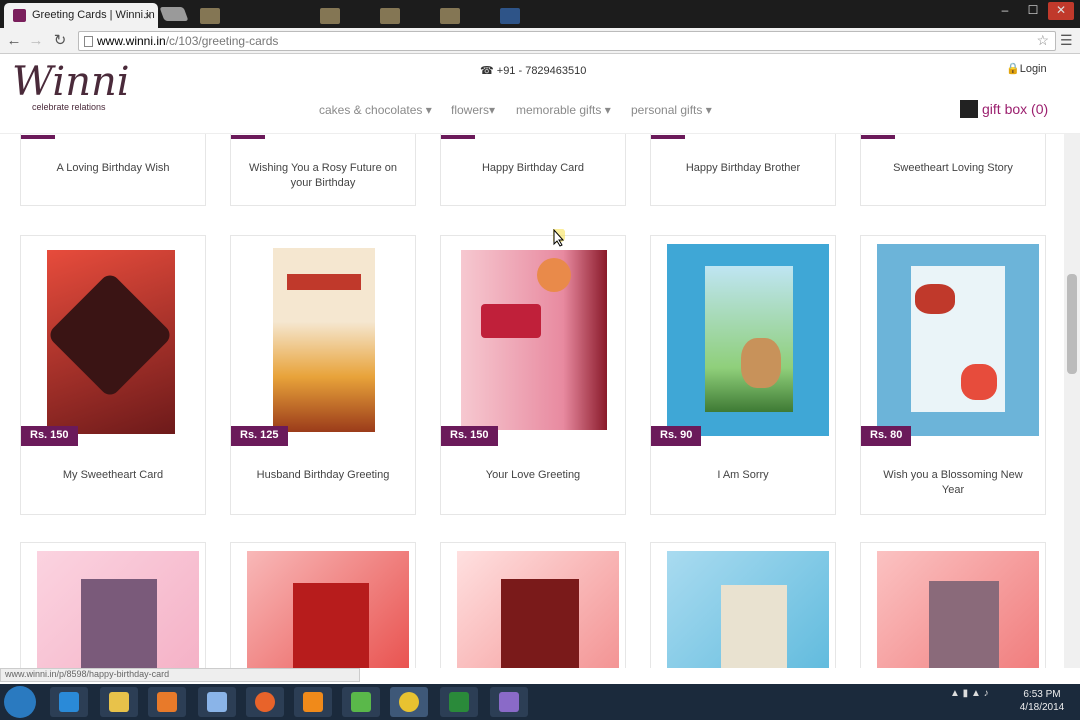 This screenshot has width=1080, height=720. What do you see at coordinates (1061, 11) in the screenshot?
I see `close-window-button: ✕` at bounding box center [1061, 11].